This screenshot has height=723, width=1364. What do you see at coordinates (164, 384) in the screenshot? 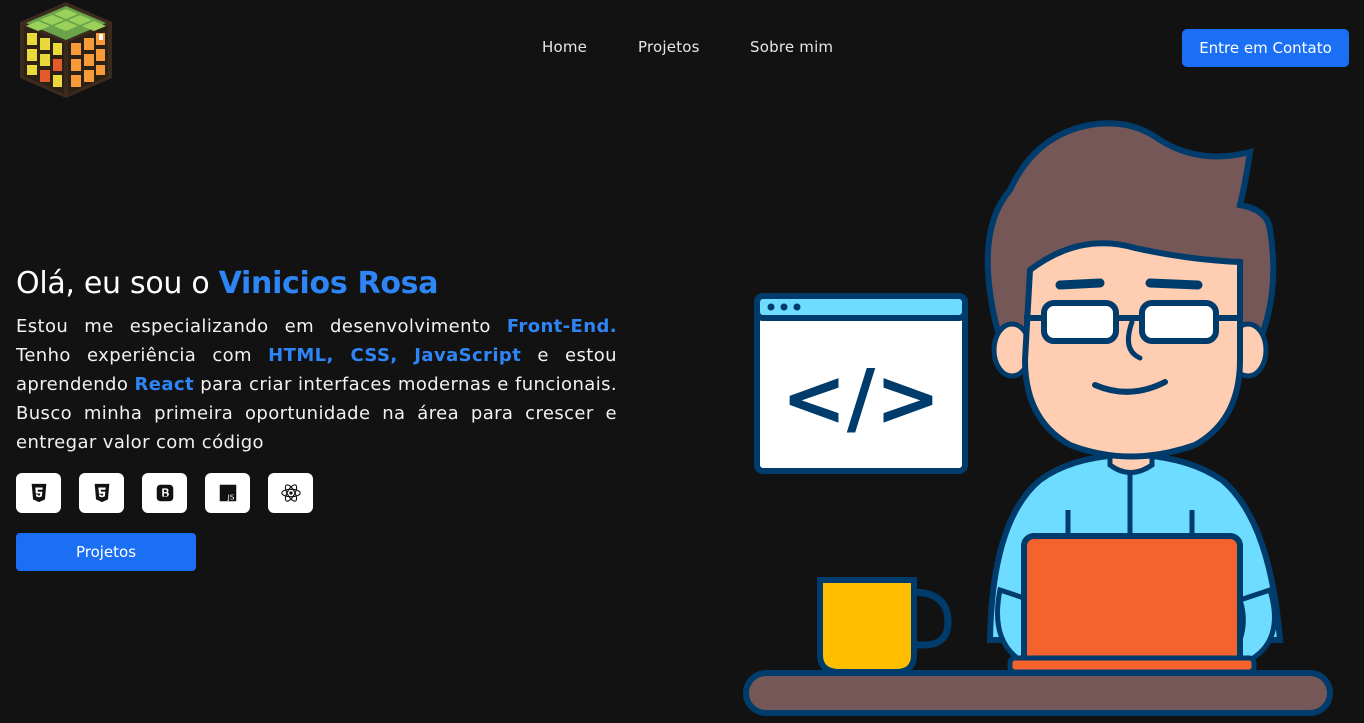
I see `hero-highlight-react: React` at bounding box center [164, 384].